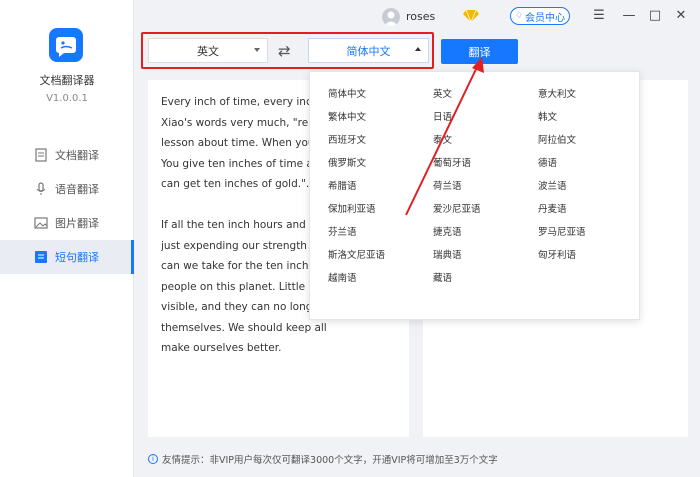 This screenshot has height=477, width=700. I want to click on language-option: 匈牙利语, so click(590, 261).